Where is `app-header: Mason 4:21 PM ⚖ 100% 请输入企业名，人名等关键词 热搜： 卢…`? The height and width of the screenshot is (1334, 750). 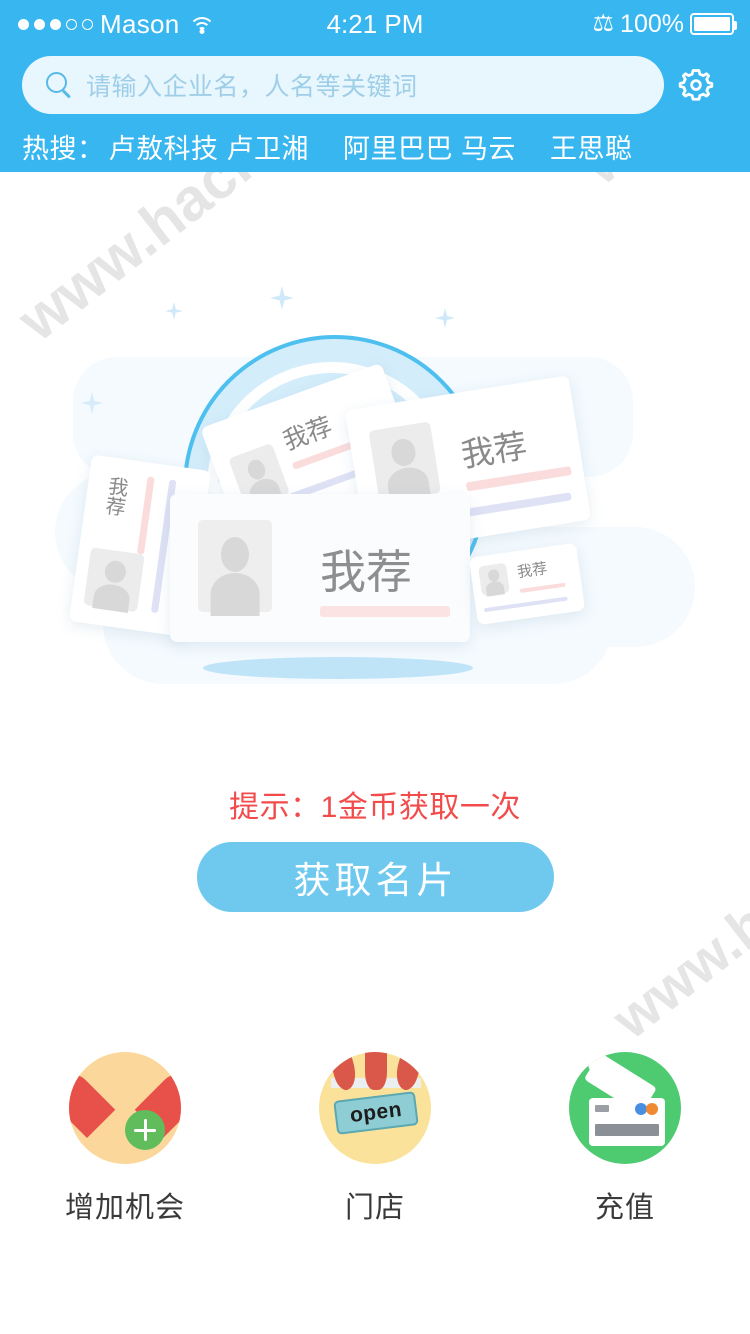 app-header: Mason 4:21 PM ⚖ 100% 请输入企业名，人名等关键词 热搜： 卢… is located at coordinates (375, 86).